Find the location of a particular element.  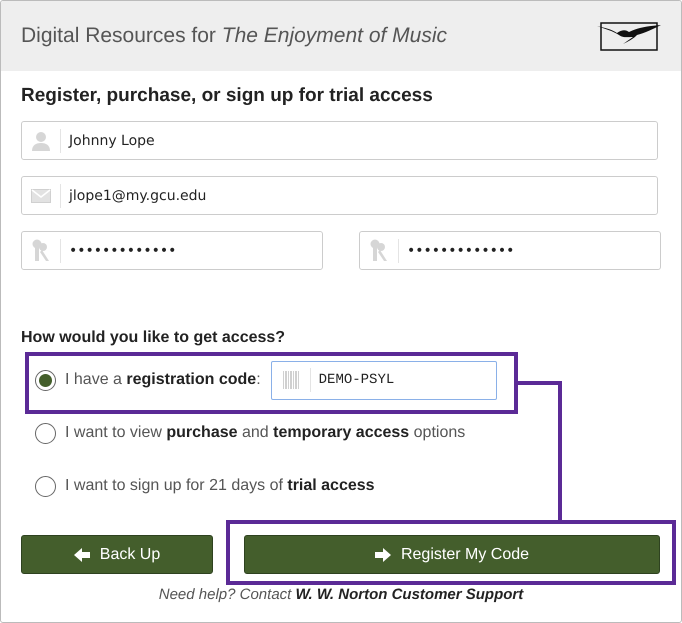

support-link: W. W. Norton Customer Support is located at coordinates (410, 594).